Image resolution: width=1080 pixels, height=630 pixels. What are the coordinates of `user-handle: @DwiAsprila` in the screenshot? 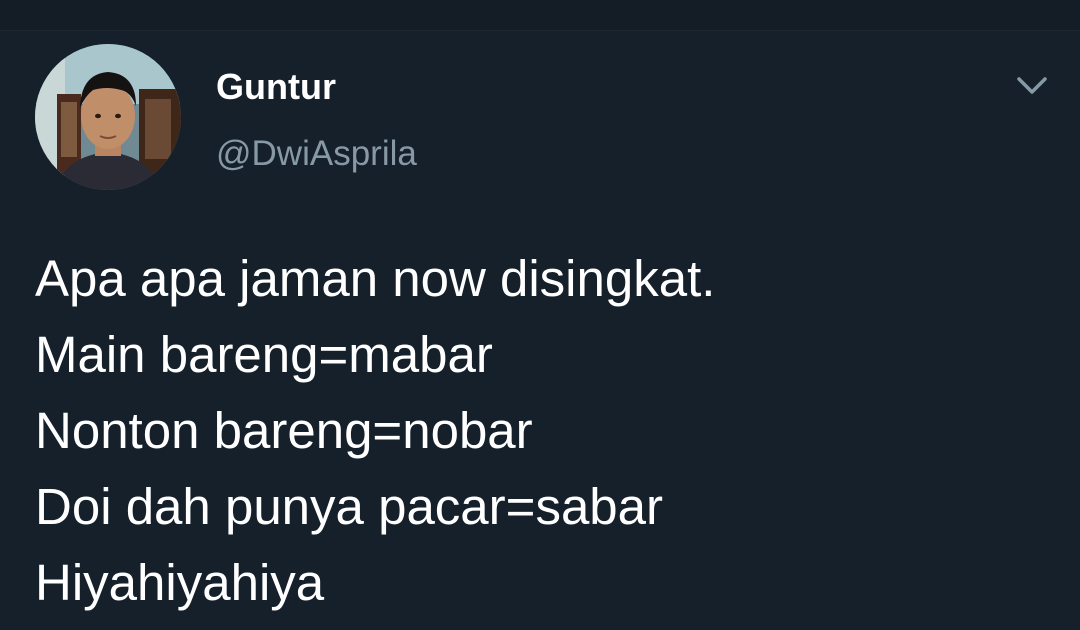 It's located at (316, 154).